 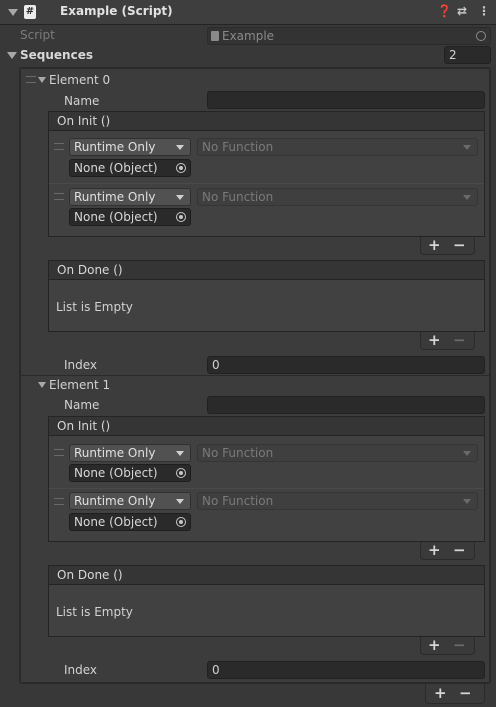 I want to click on add-element-button: +, so click(x=440, y=693).